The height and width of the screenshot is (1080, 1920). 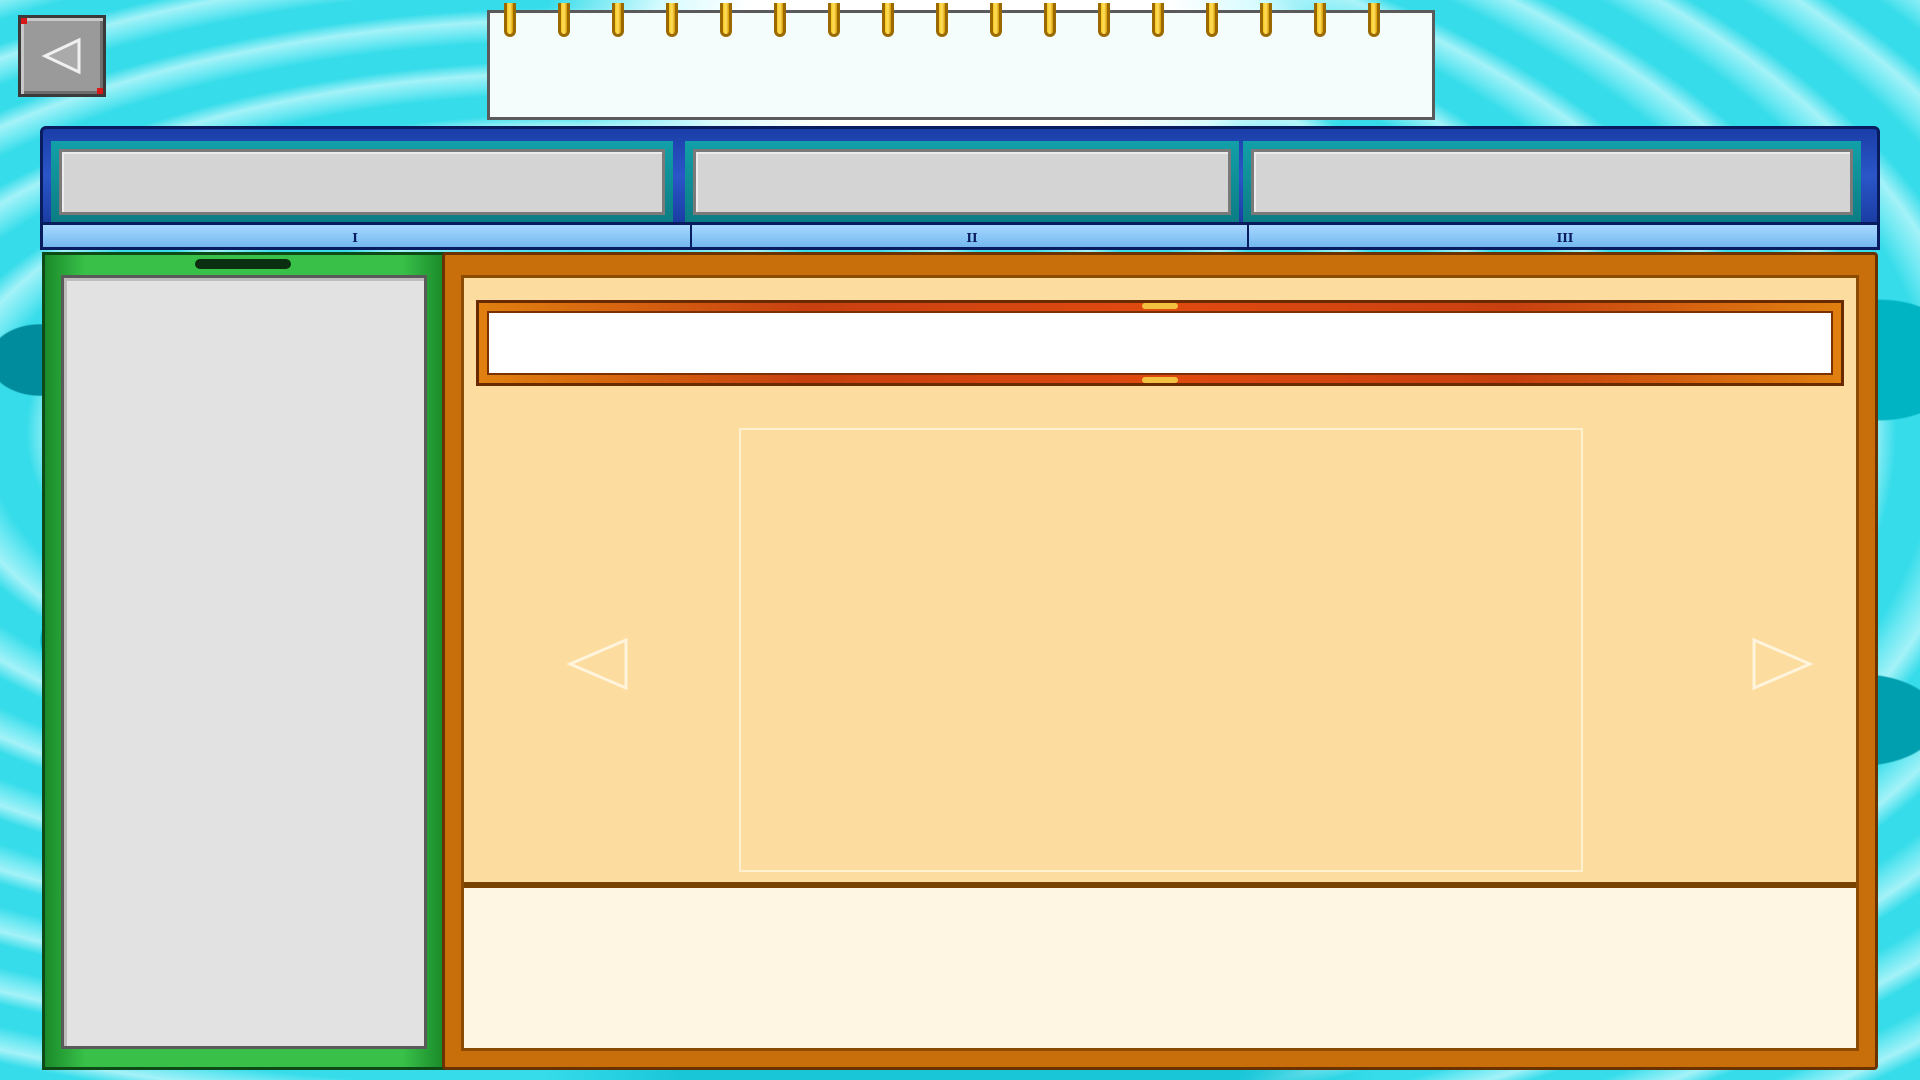 What do you see at coordinates (1160, 965) in the screenshot?
I see `description-box` at bounding box center [1160, 965].